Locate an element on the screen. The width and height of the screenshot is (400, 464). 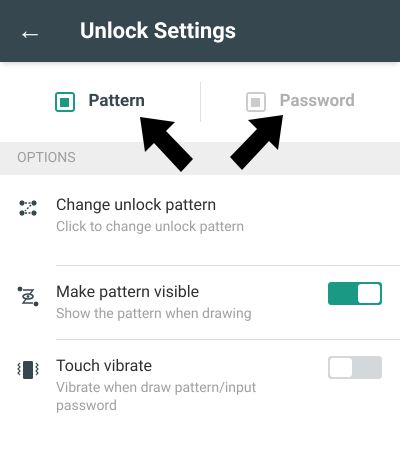
tab: Pattern is located at coordinates (99, 102).